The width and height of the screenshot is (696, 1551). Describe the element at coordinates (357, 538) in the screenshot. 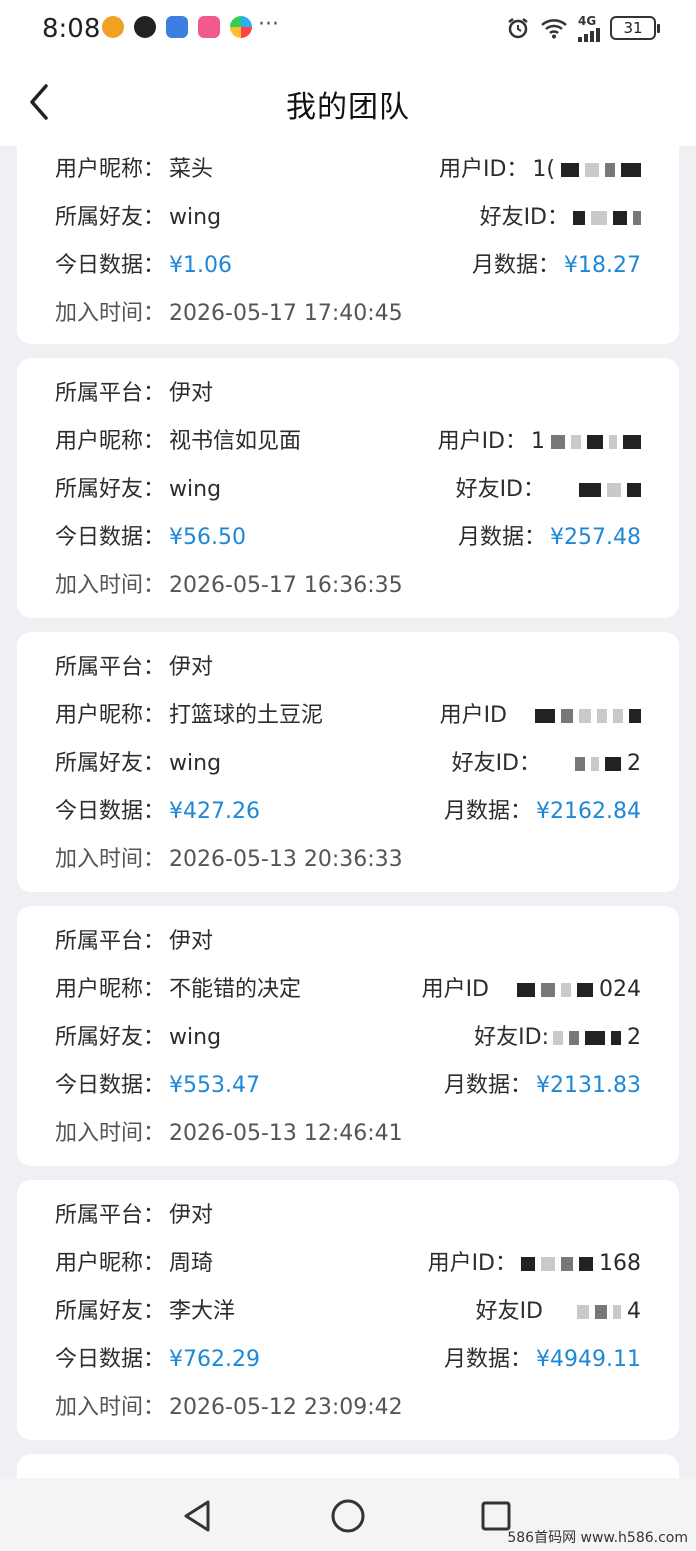

I see `earnings-row: 今日数据： ¥56.50 月数据： ¥257.48` at that location.